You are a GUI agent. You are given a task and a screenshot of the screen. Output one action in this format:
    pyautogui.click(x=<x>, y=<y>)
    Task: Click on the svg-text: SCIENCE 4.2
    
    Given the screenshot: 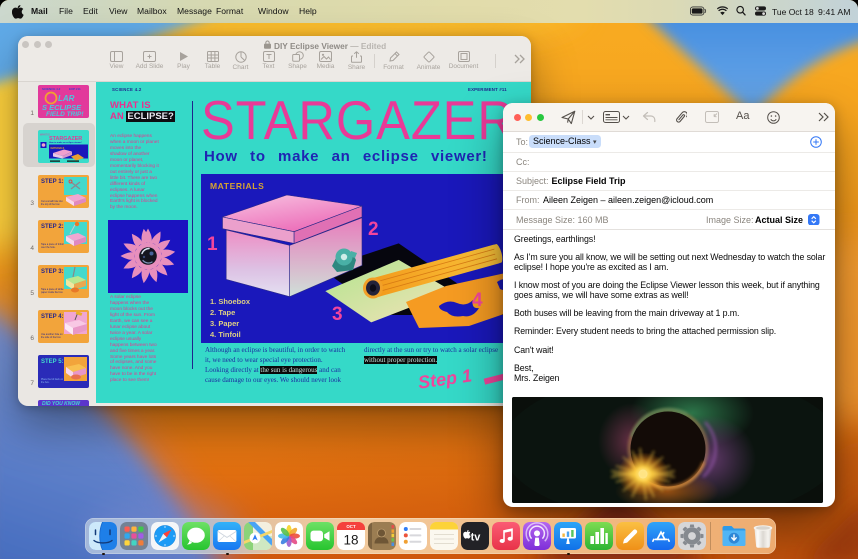 What is the action you would take?
    pyautogui.click(x=51, y=89)
    